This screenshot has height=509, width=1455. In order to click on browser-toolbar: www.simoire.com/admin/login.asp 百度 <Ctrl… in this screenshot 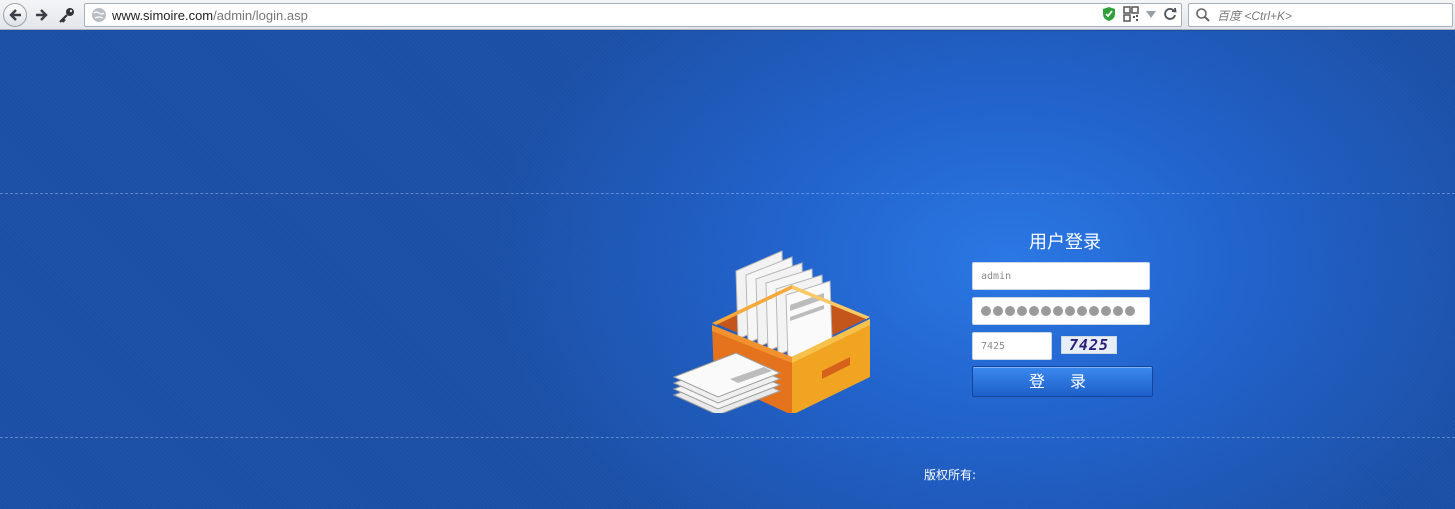, I will do `click(727, 15)`.